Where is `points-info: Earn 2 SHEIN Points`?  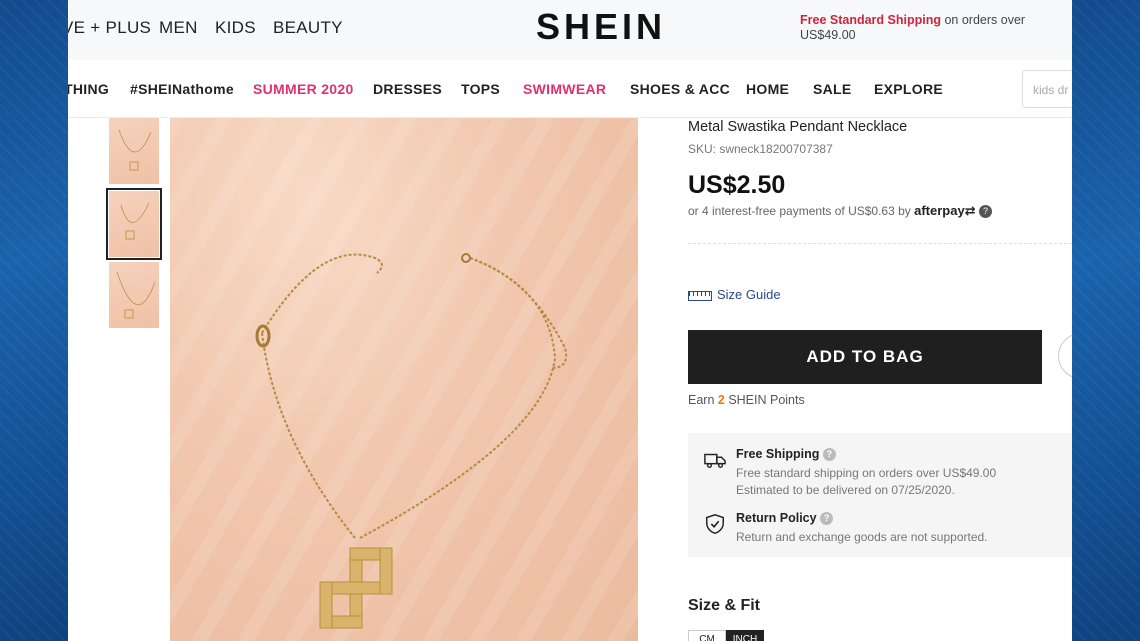
points-info: Earn 2 SHEIN Points is located at coordinates (746, 400).